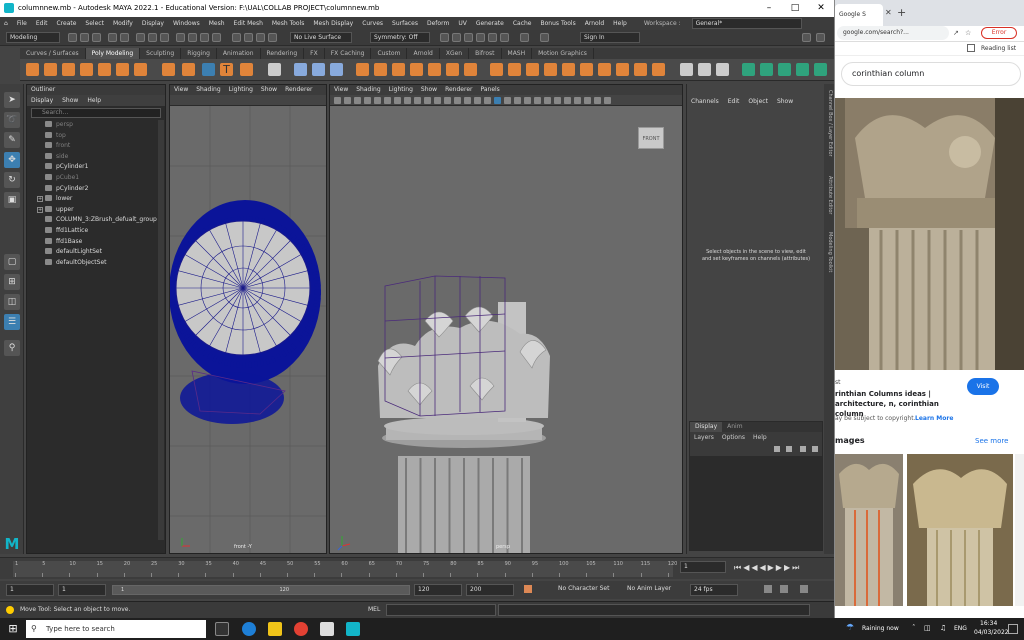  What do you see at coordinates (568, 69) in the screenshot?
I see `insert-edge-loop-icon` at bounding box center [568, 69].